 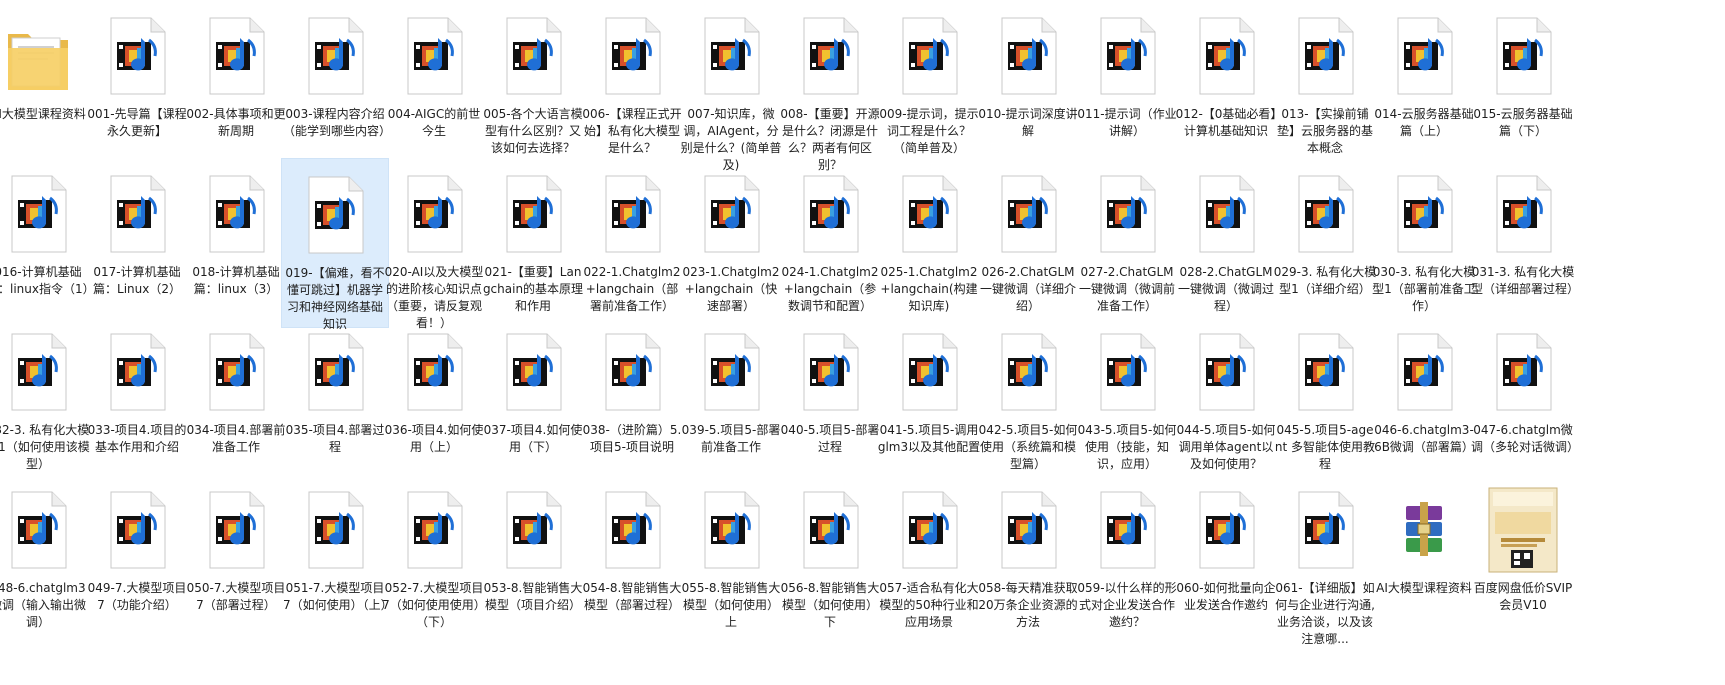 I want to click on file-item: 034-项目4.部署前准备工作, so click(x=236, y=401).